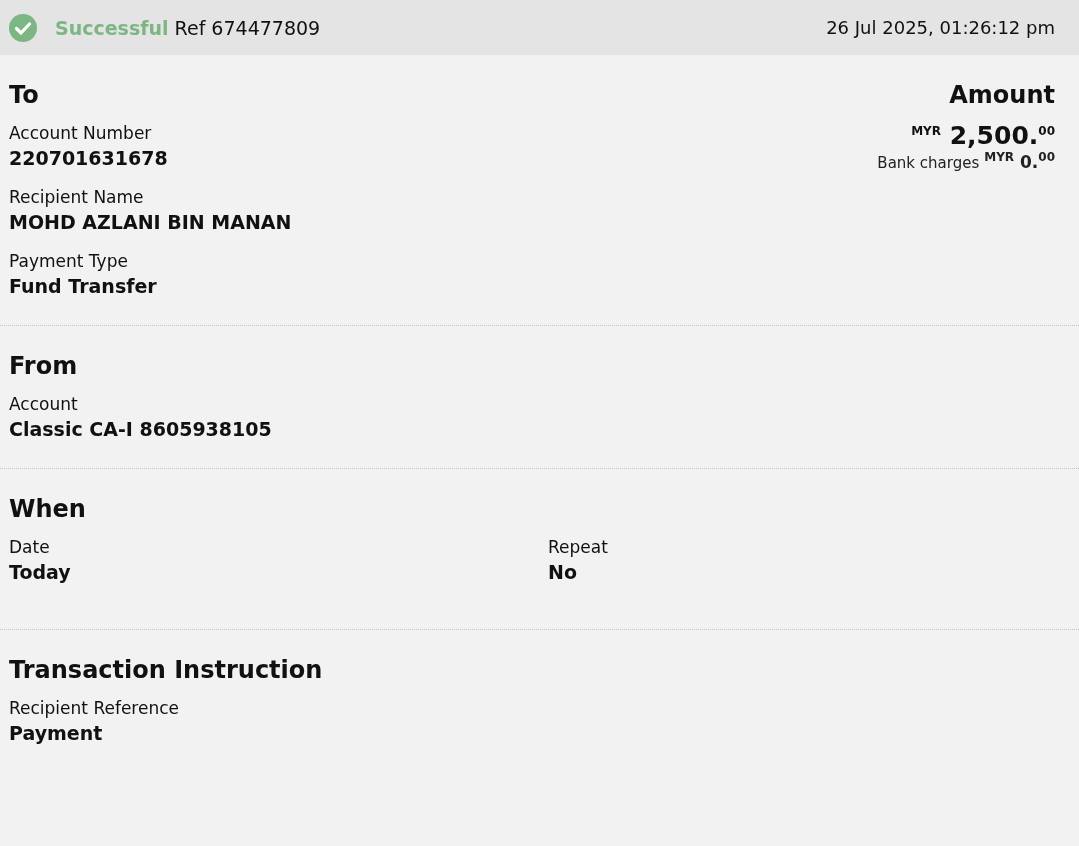 Image resolution: width=1079 pixels, height=846 pixels. What do you see at coordinates (56, 733) in the screenshot?
I see `field-value: Payment` at bounding box center [56, 733].